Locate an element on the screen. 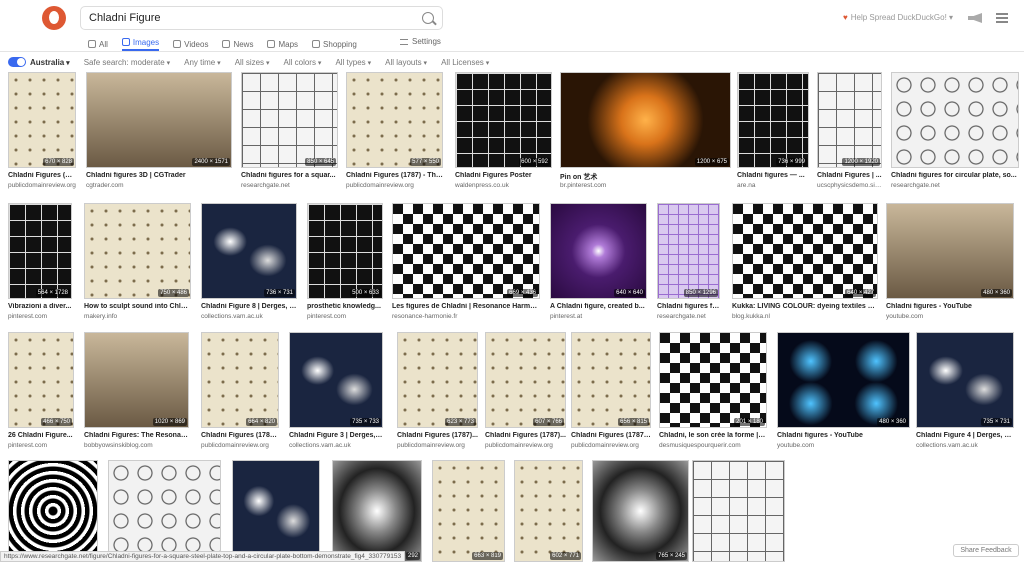 The image size is (1024, 562). settings-button: Settings is located at coordinates (420, 41).